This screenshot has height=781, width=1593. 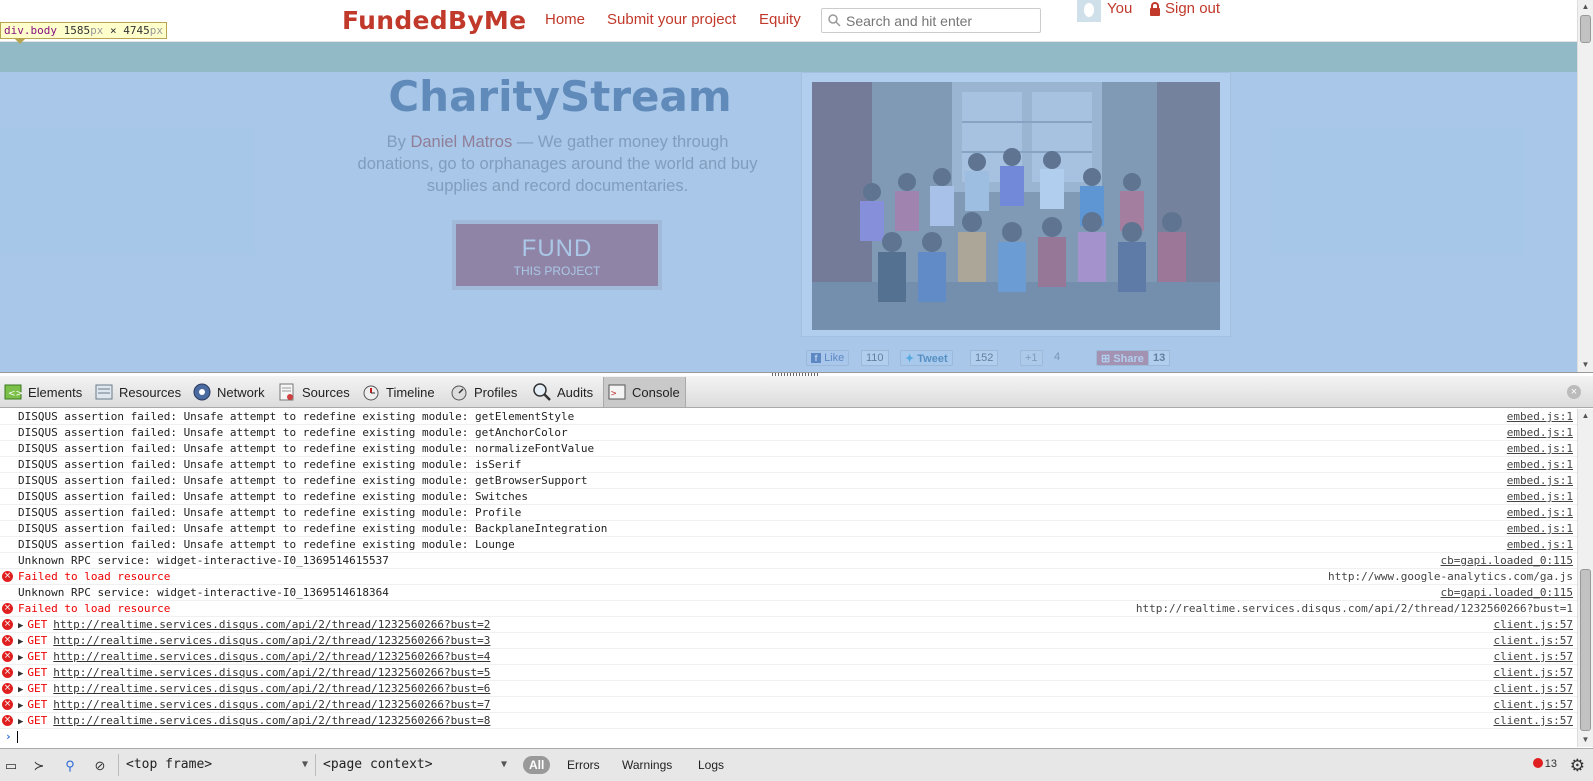 I want to click on http-method: GET, so click(x=37, y=704).